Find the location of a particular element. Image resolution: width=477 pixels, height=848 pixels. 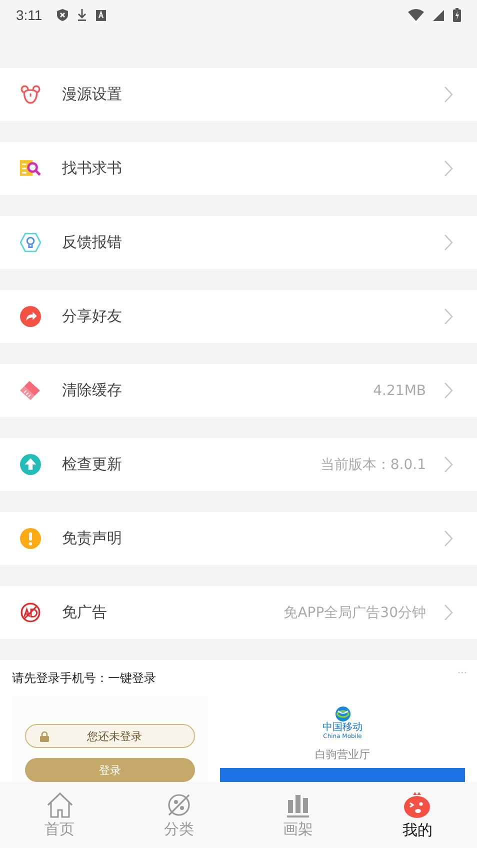

share-icon is located at coordinates (30, 316).